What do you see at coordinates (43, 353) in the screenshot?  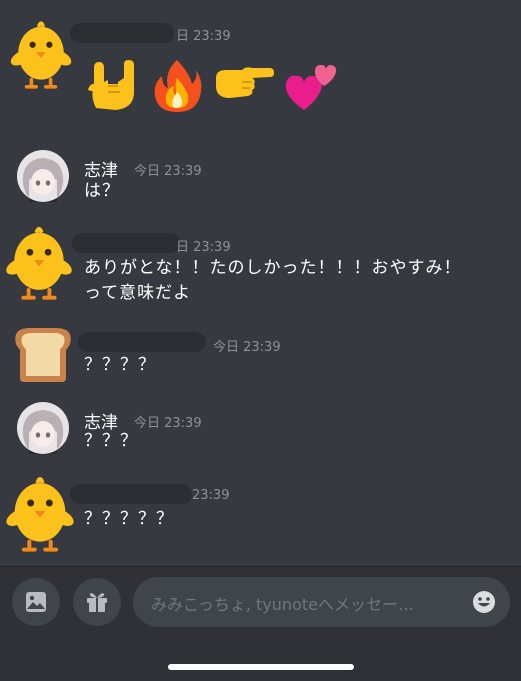 I see `bread-icon` at bounding box center [43, 353].